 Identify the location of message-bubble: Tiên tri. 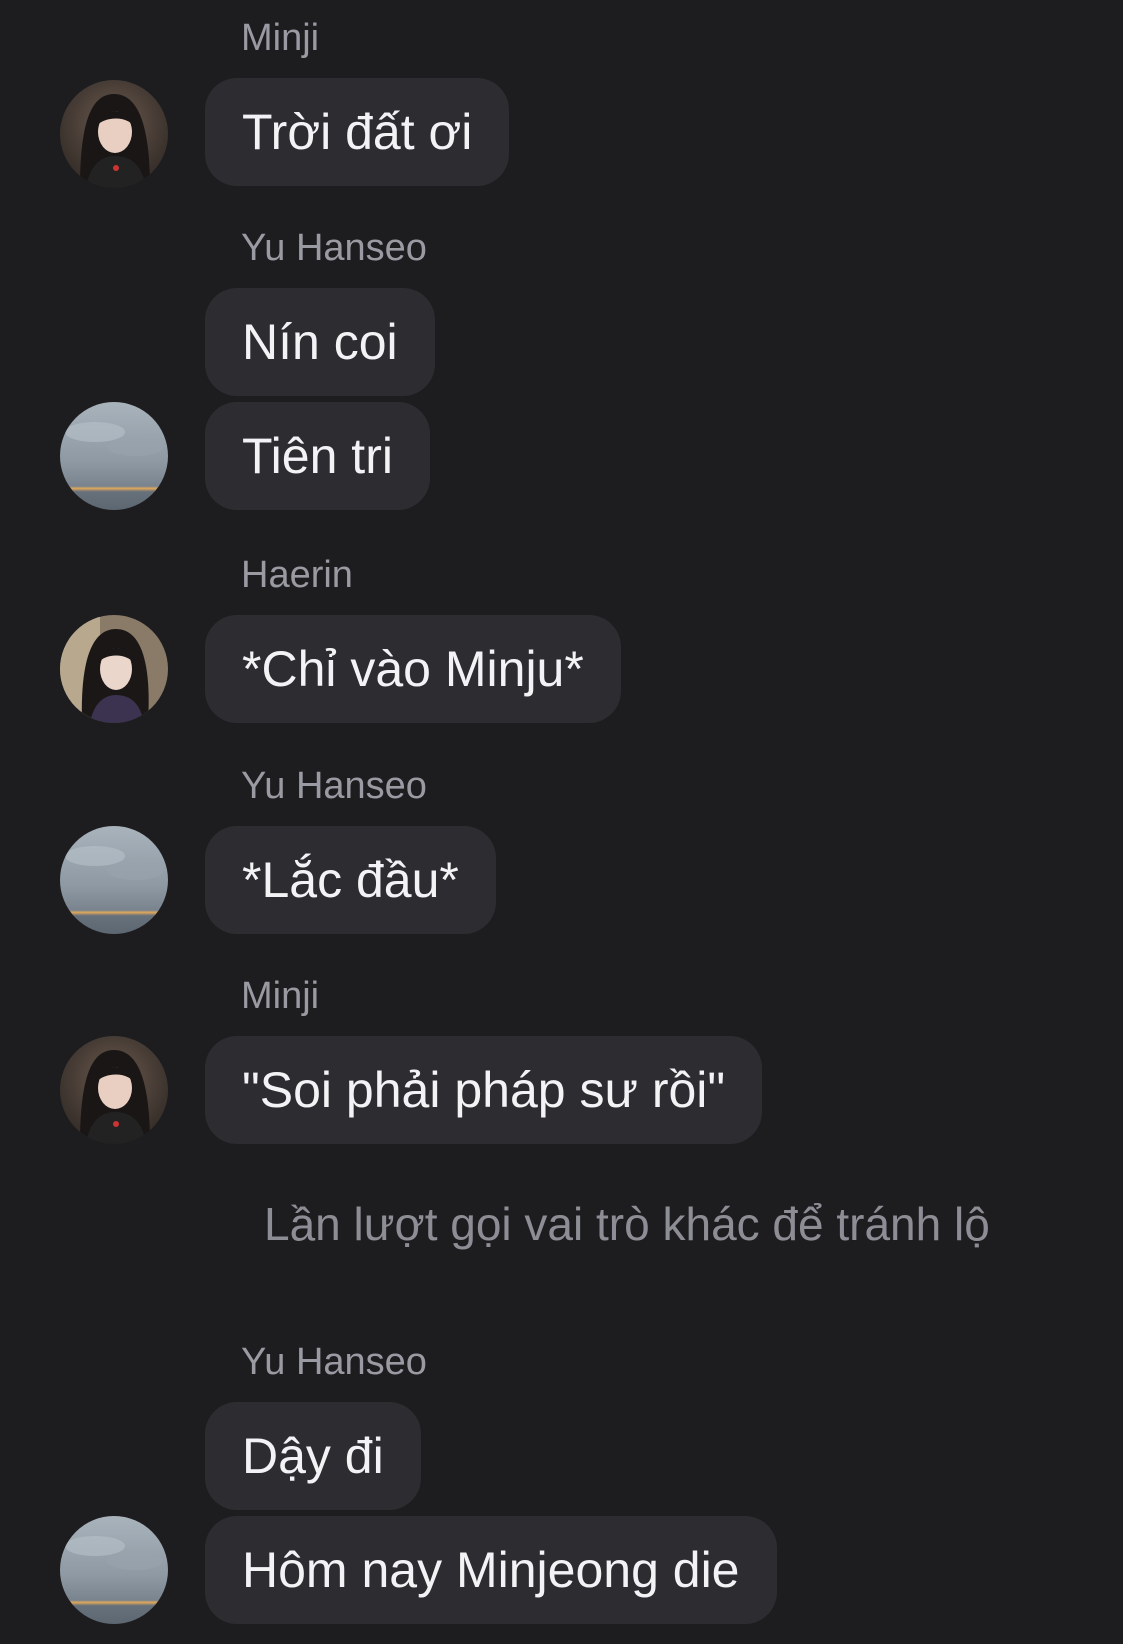
(317, 456).